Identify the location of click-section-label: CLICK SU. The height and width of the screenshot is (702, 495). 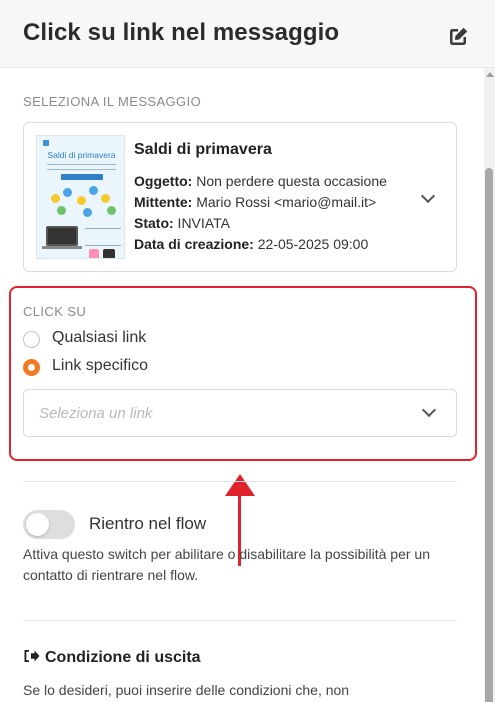
(55, 311).